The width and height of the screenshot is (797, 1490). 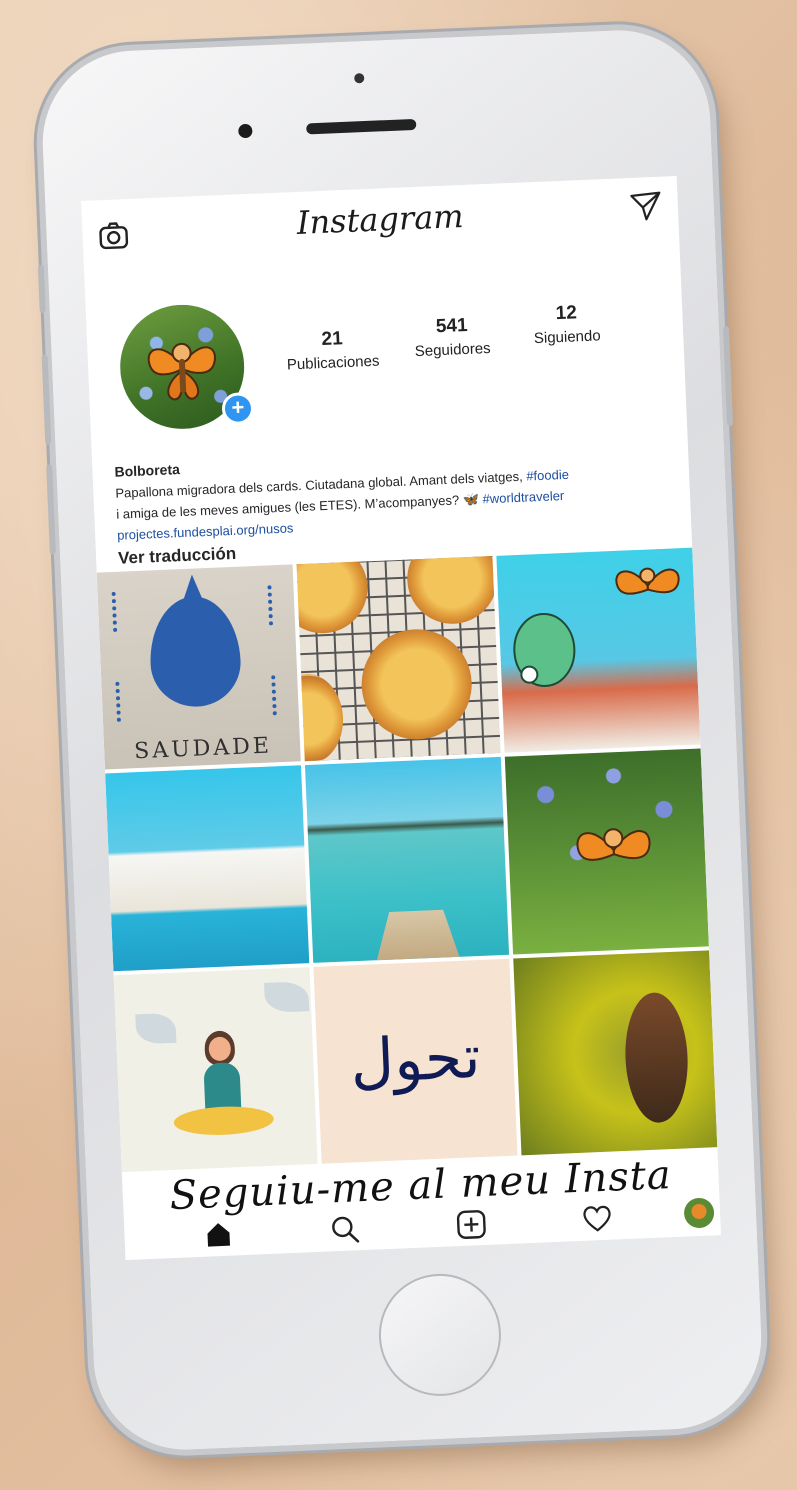 I want to click on stat-following: 12 Siguiendo, so click(x=567, y=324).